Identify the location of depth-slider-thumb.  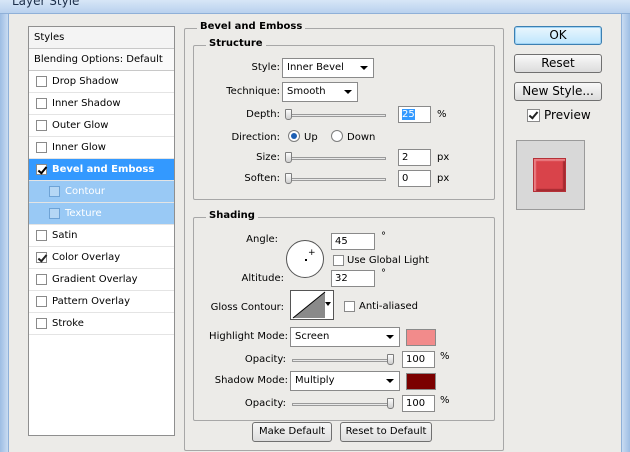
(288, 114).